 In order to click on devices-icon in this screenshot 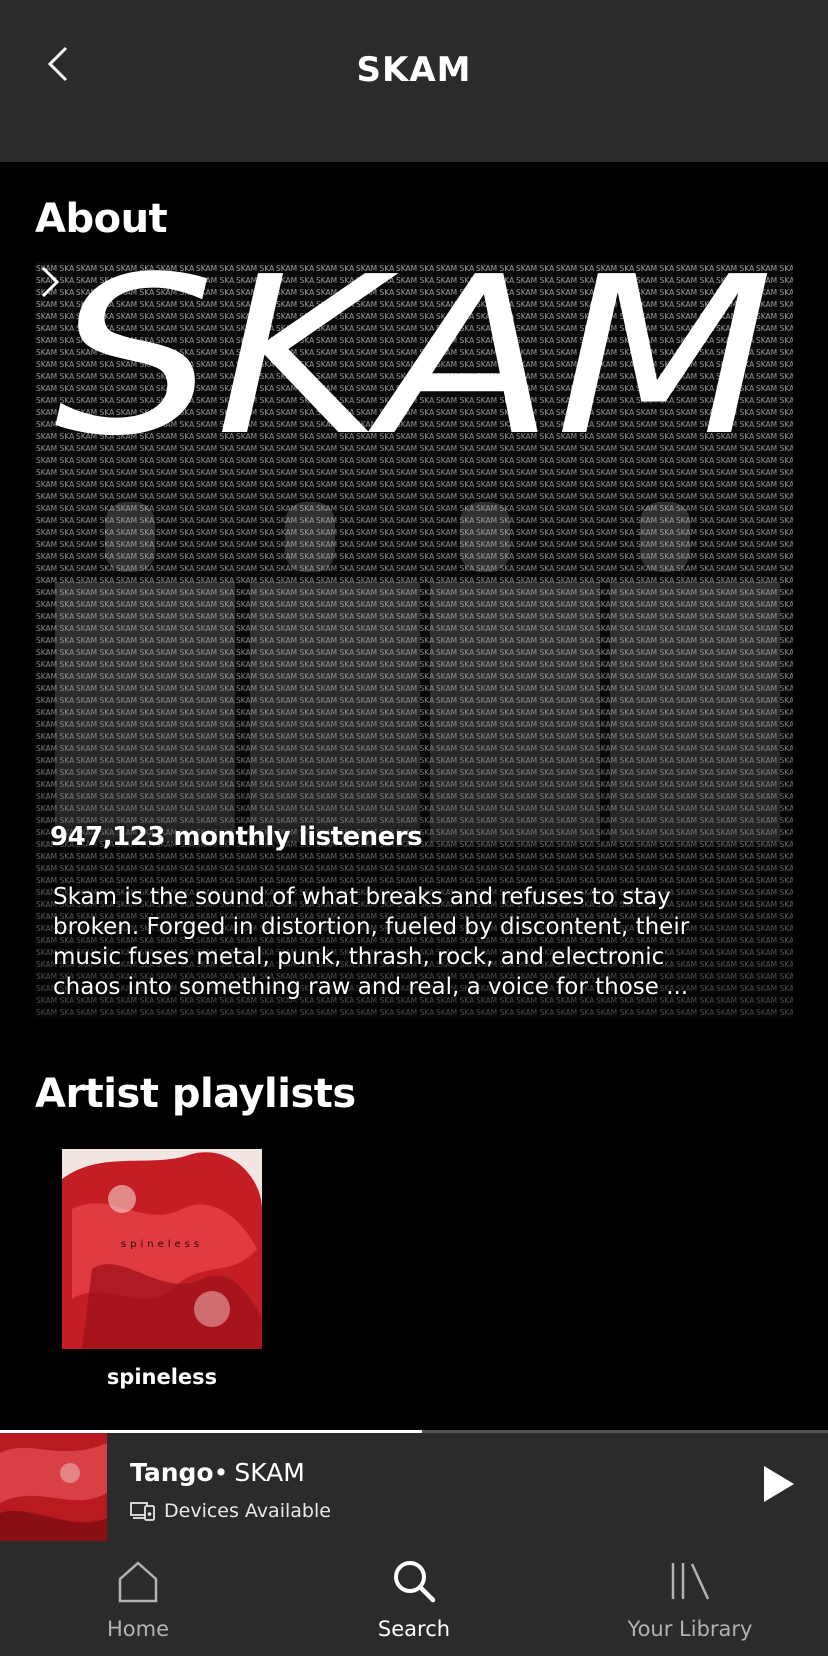, I will do `click(142, 1511)`.